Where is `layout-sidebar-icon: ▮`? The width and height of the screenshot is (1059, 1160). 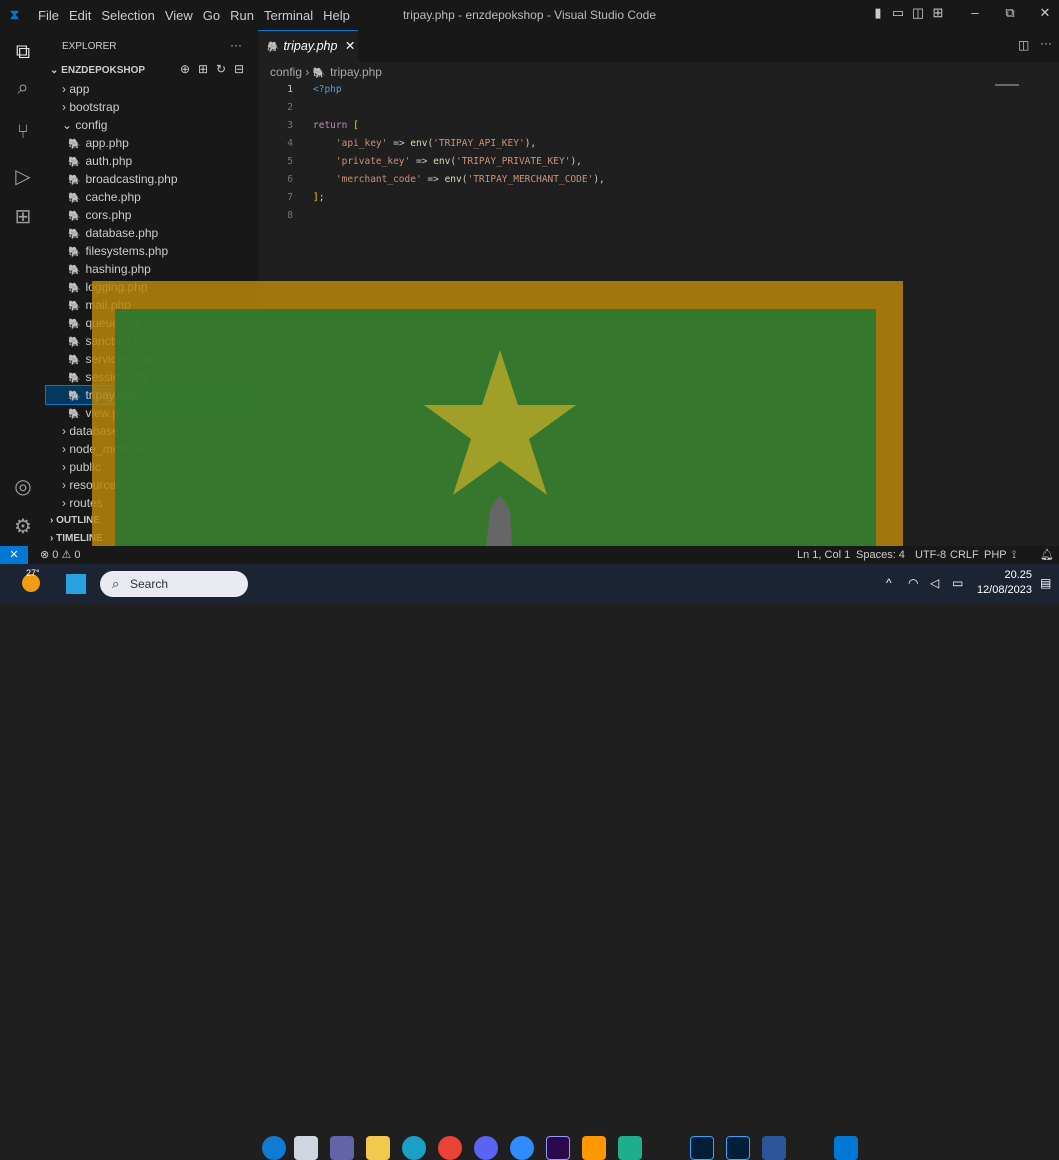
layout-sidebar-icon: ▮ is located at coordinates (878, 13).